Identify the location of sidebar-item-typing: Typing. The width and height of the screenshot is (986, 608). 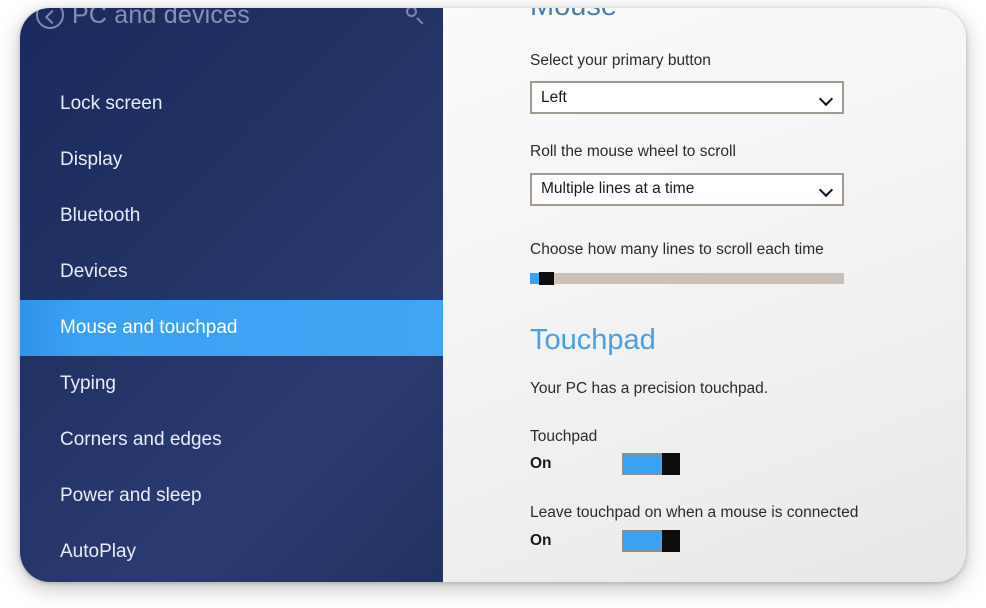
(231, 384).